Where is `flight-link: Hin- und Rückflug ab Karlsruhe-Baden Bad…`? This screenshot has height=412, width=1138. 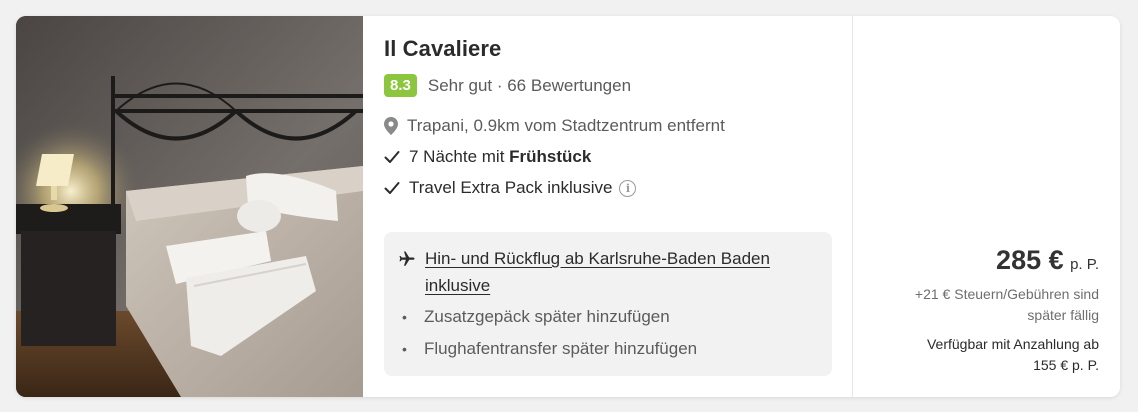
flight-link: Hin- und Rückflug ab Karlsruhe-Baden Bad… is located at coordinates (597, 272).